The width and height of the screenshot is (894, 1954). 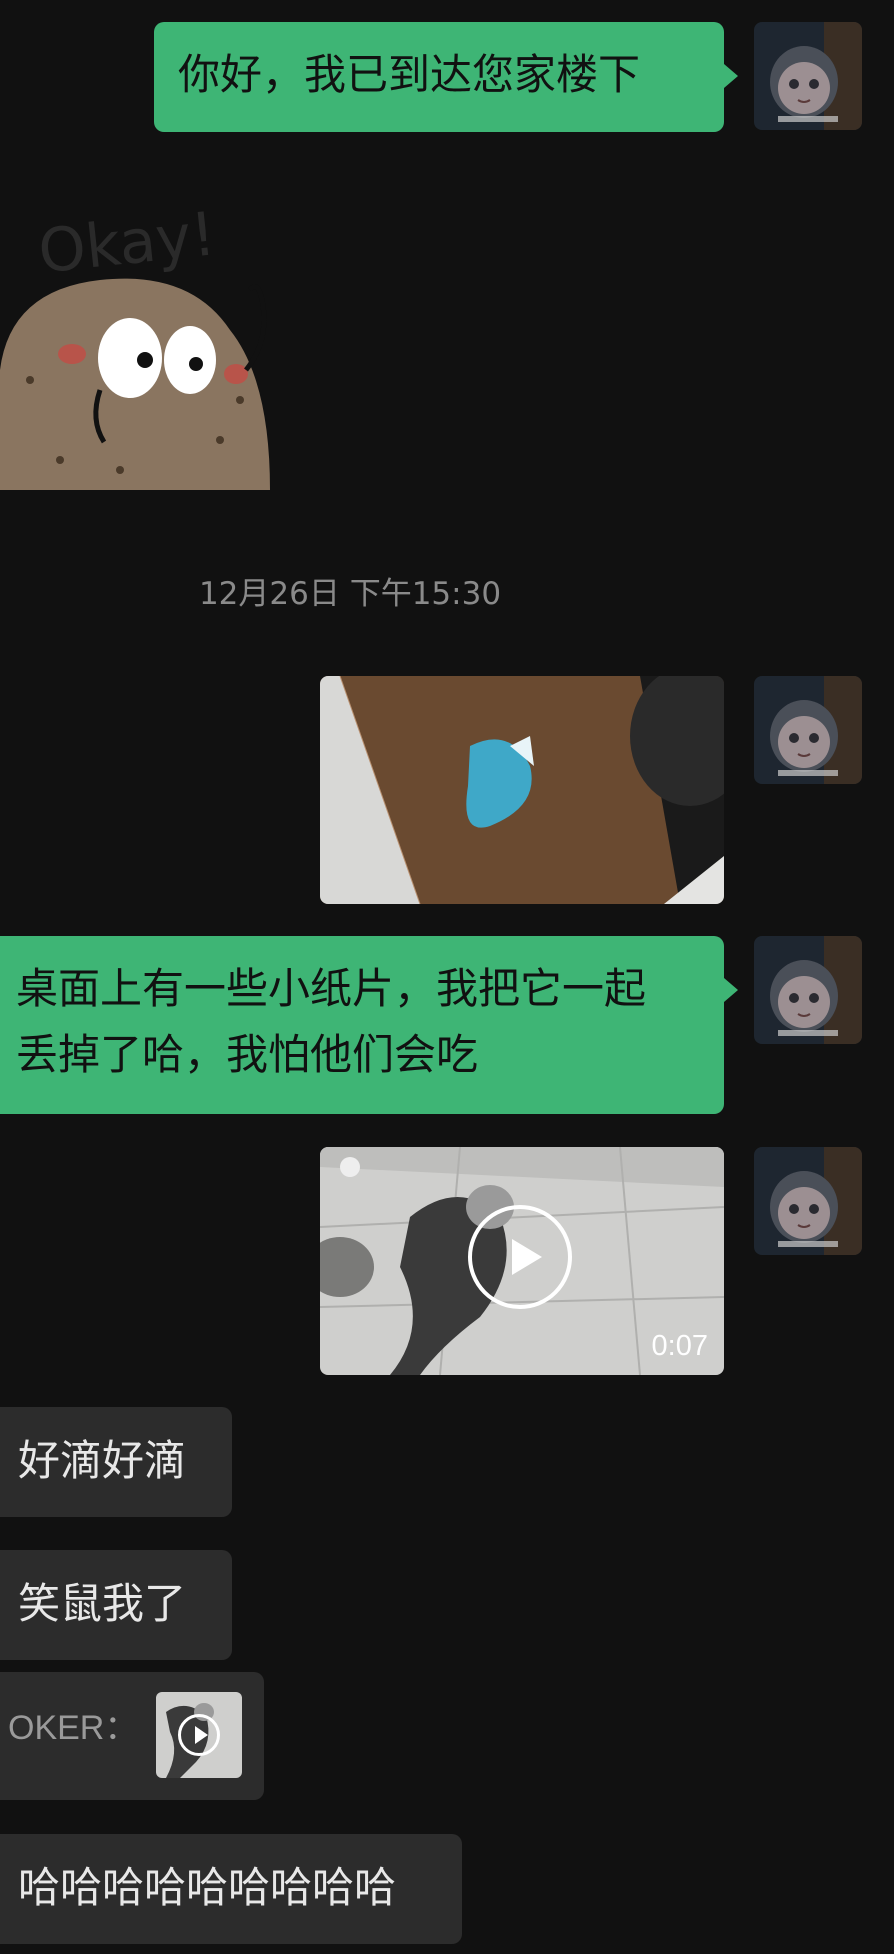 I want to click on outgoing-text-bubble: 桌面上有一些小纸片，我把它一起 丢掉了哈，我怕他们会吃, so click(x=369, y=1025).